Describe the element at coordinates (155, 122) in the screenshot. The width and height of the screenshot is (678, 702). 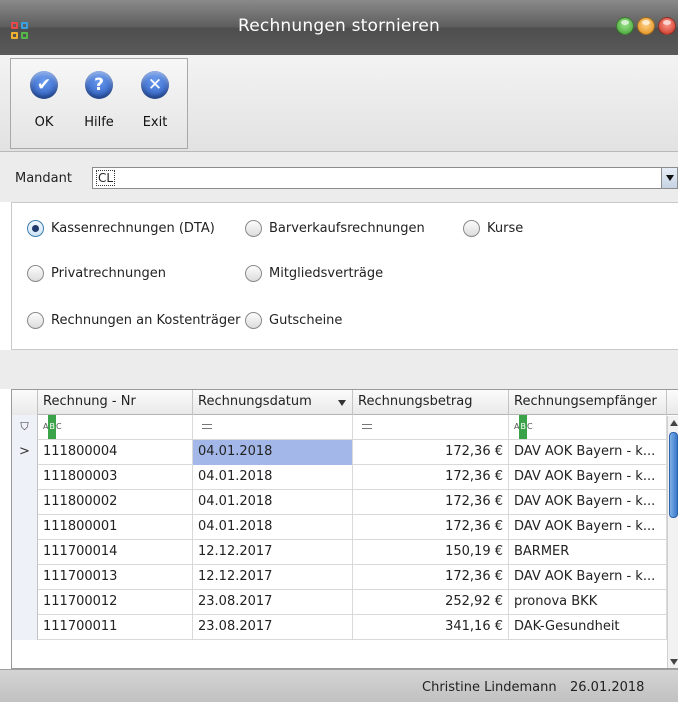
I see `exit-button-label: Exit` at that location.